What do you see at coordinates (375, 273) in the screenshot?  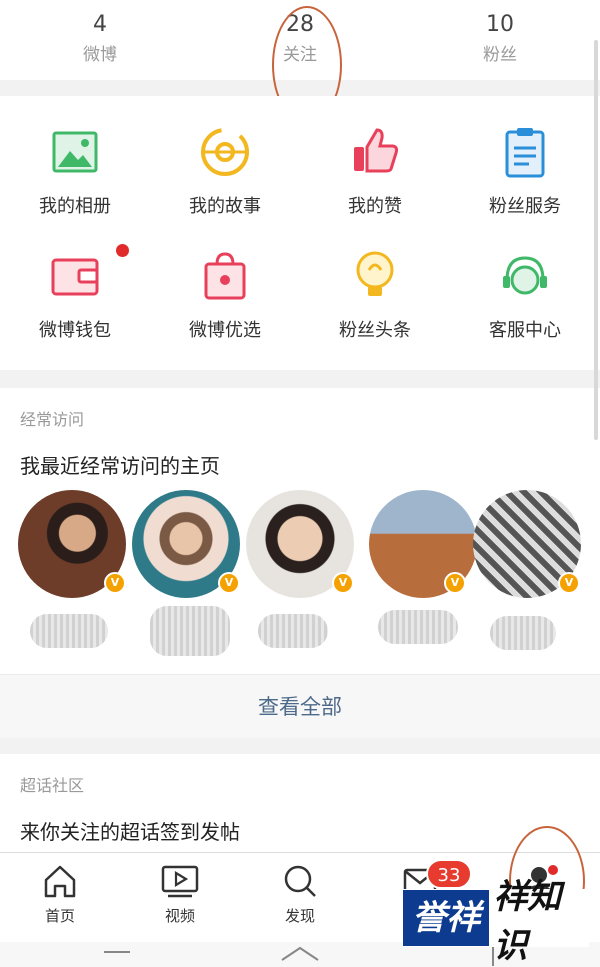 I see `lightbulb-icon` at bounding box center [375, 273].